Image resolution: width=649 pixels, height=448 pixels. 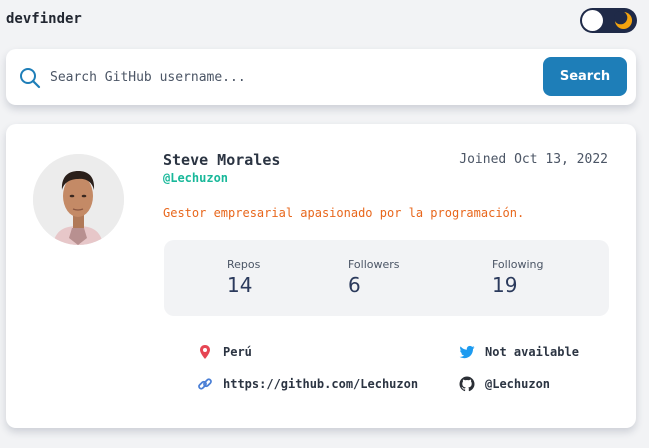 I want to click on location-pin-icon, so click(x=205, y=352).